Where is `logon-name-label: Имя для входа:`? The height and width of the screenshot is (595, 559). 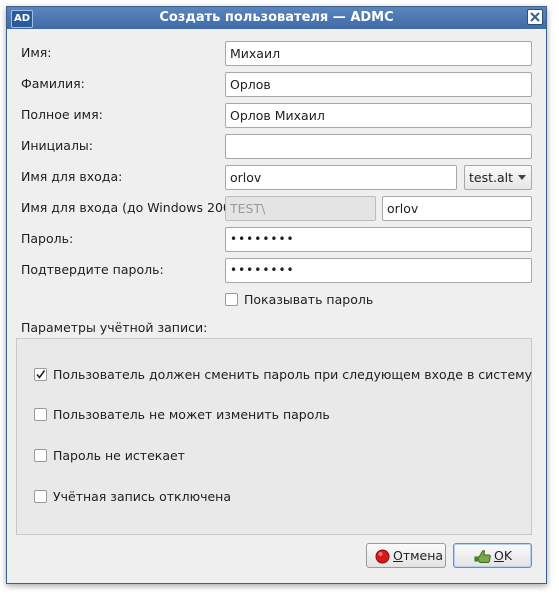 logon-name-label: Имя для входа: is located at coordinates (72, 176).